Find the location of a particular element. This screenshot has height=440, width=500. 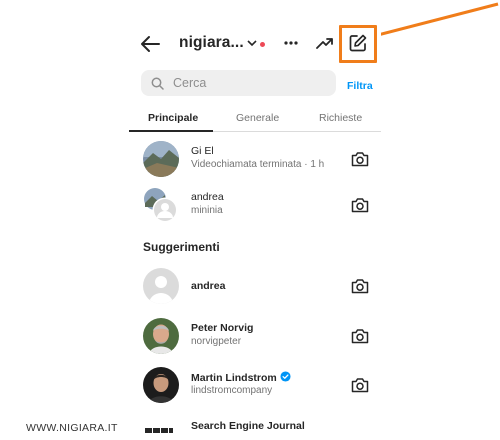

conversation-row: Gi El Videochiamata terminata · 1 h is located at coordinates (255, 161).